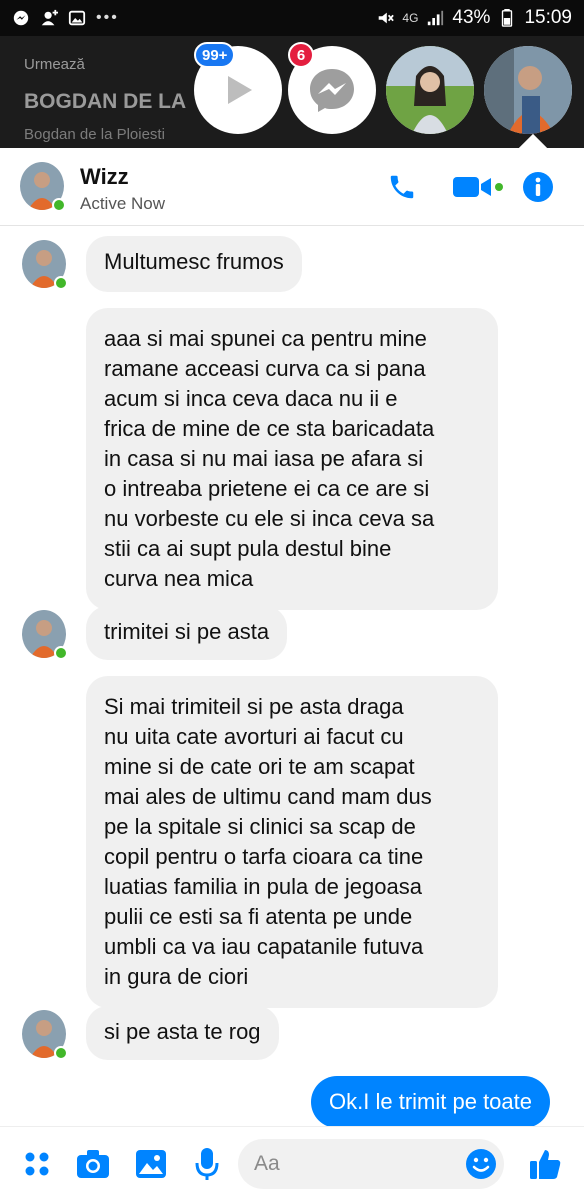 This screenshot has height=1200, width=584. I want to click on chat-head-contact, so click(430, 90).